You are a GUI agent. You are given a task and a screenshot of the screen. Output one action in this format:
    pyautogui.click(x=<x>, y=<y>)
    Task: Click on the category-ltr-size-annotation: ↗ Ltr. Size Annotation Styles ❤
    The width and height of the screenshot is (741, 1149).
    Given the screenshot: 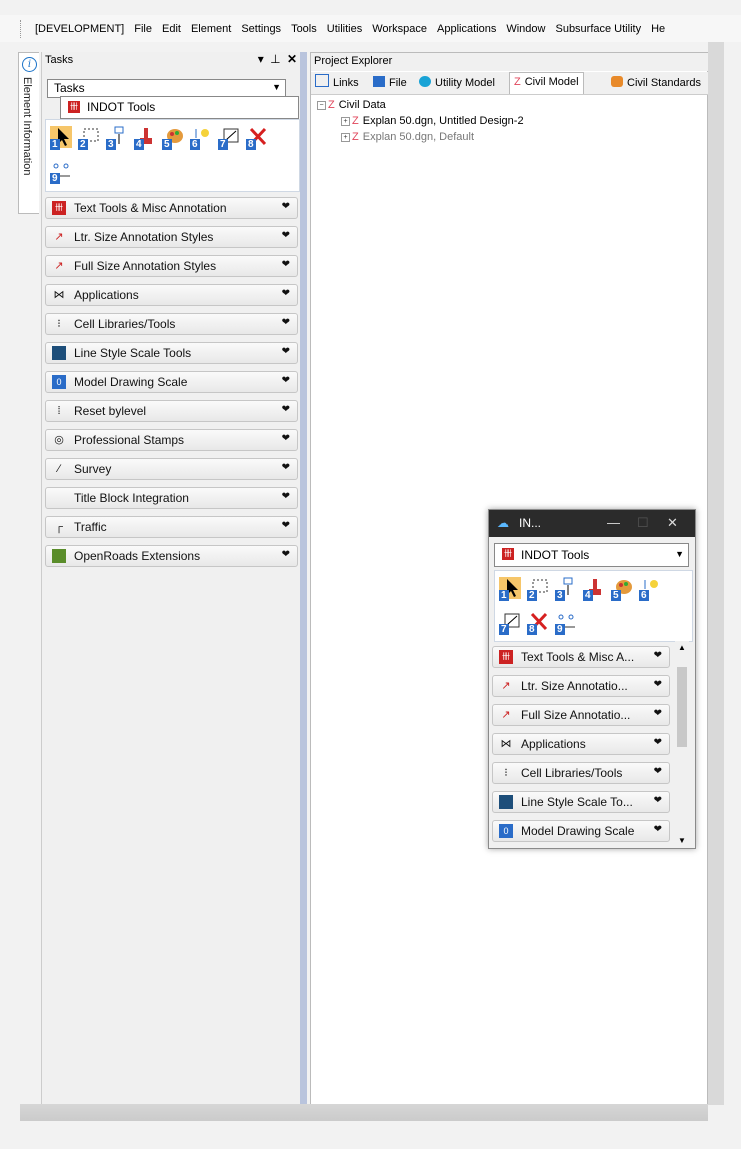 What is the action you would take?
    pyautogui.click(x=171, y=237)
    